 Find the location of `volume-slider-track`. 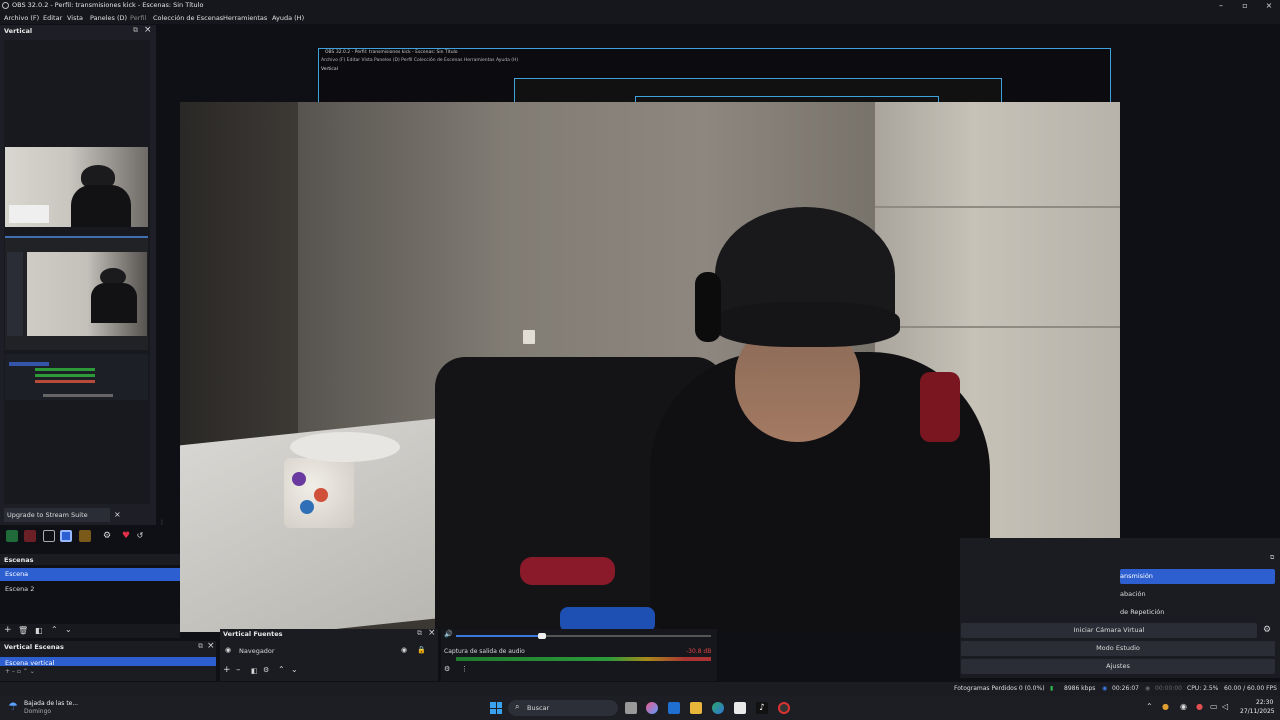

volume-slider-track is located at coordinates (583, 636).